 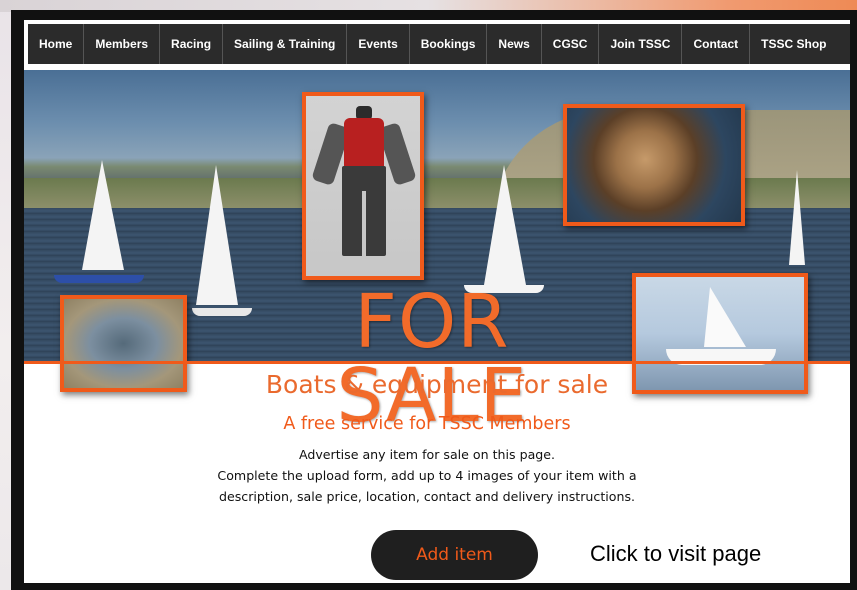 I want to click on drysuit-leg-gap, so click(x=364, y=223).